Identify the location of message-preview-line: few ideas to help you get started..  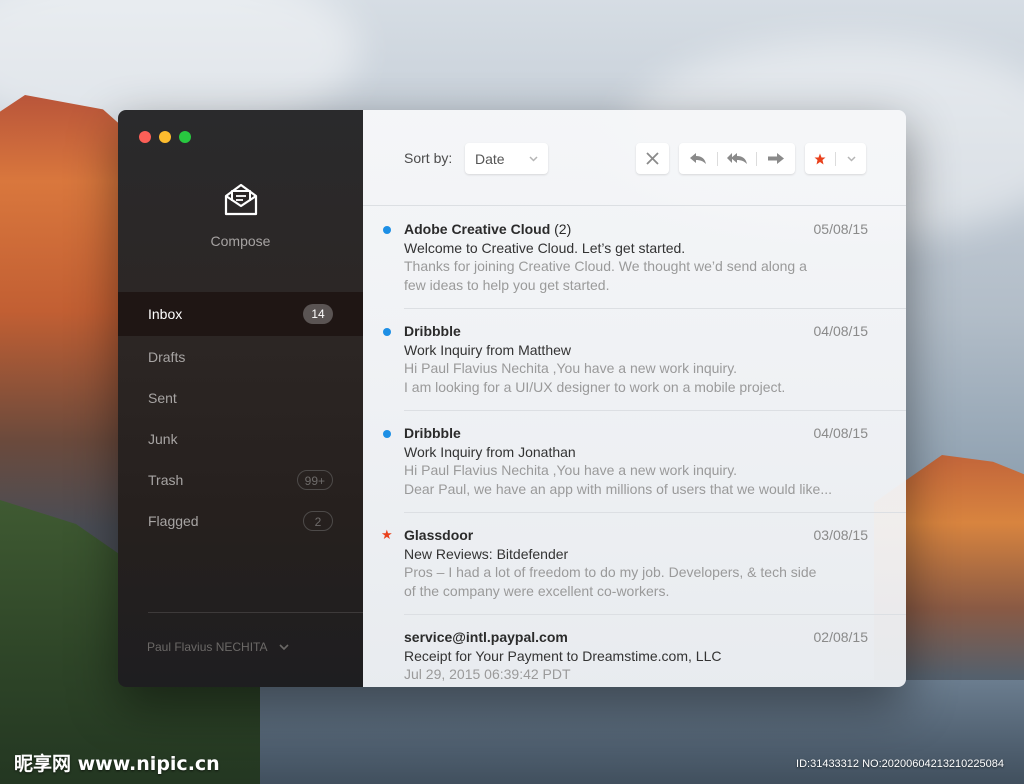
(507, 285).